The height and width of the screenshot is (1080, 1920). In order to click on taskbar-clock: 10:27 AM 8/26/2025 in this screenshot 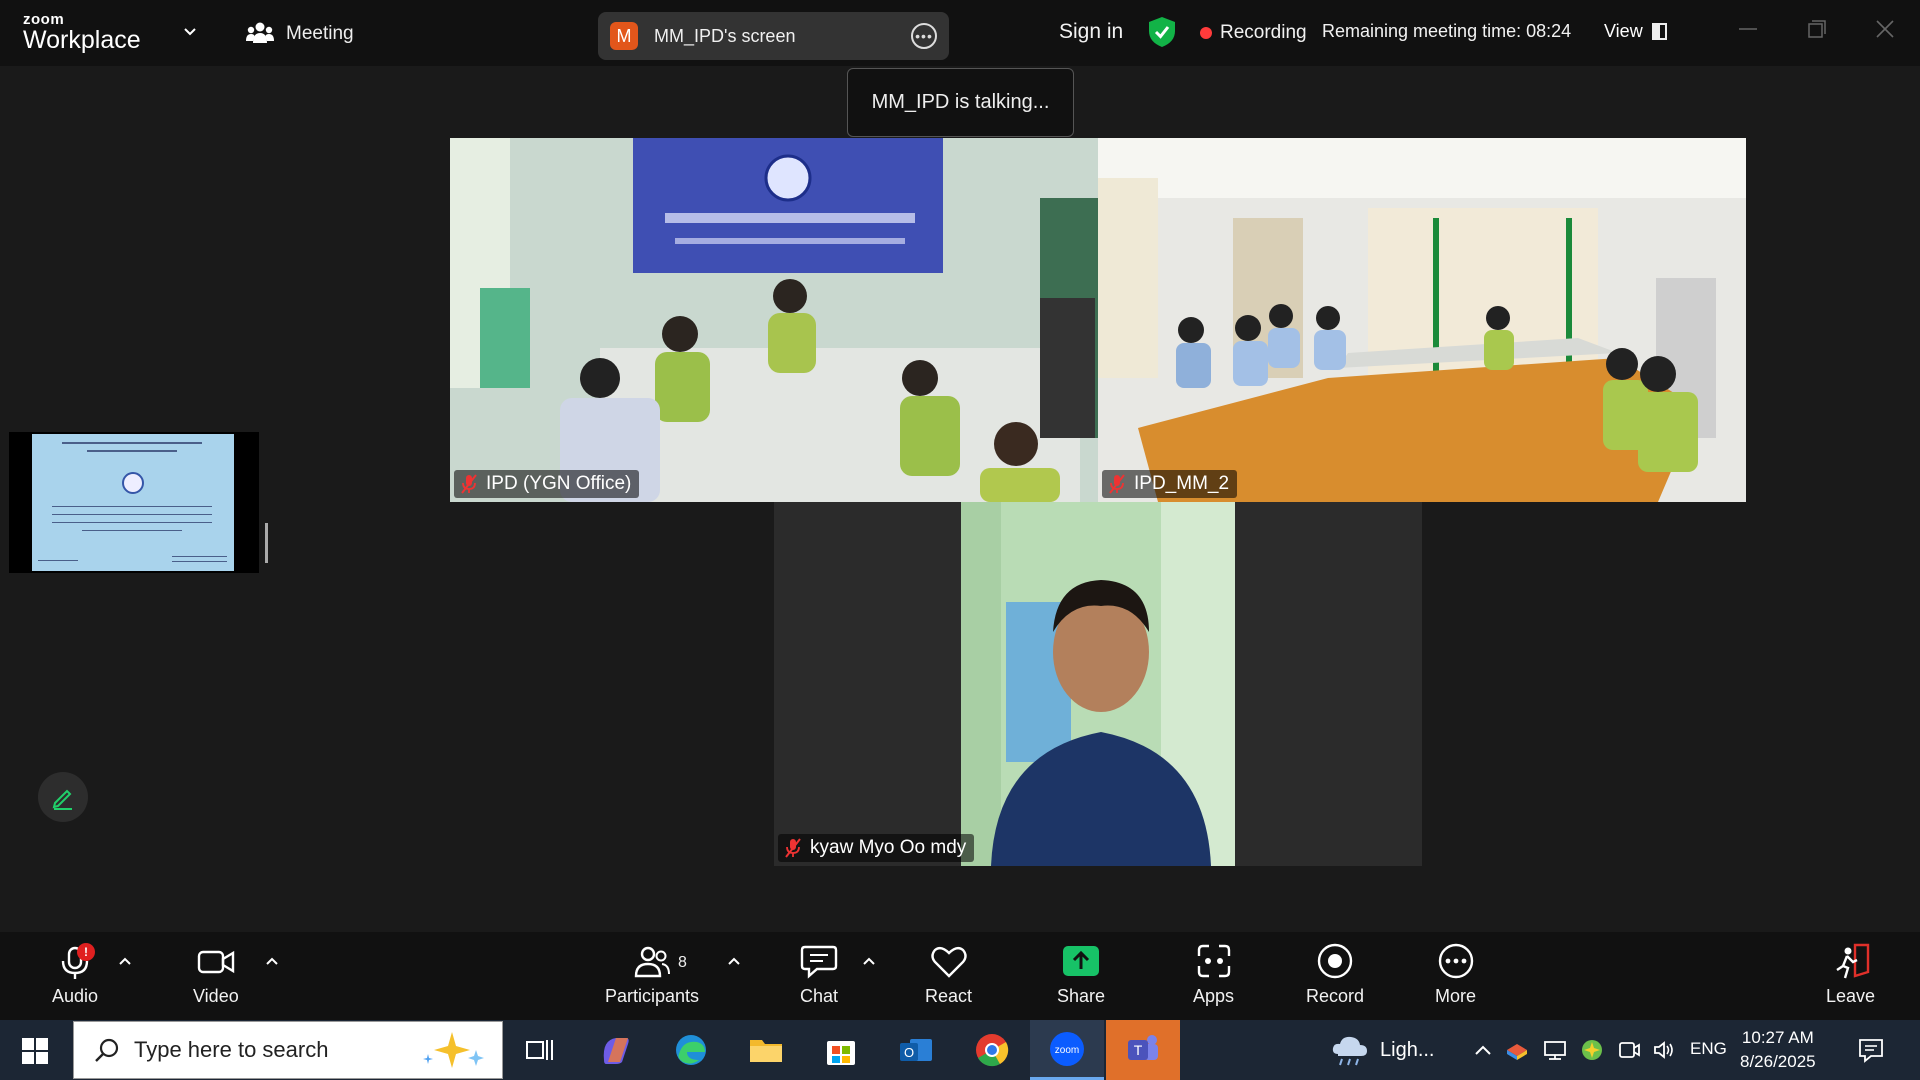, I will do `click(1778, 1050)`.